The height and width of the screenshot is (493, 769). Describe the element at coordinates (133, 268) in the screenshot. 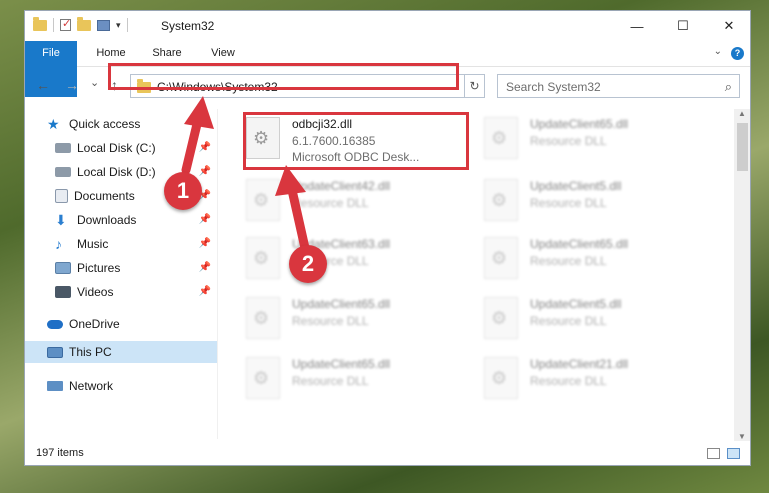

I see `sidebar-item-pictures: Pictures 📌` at that location.